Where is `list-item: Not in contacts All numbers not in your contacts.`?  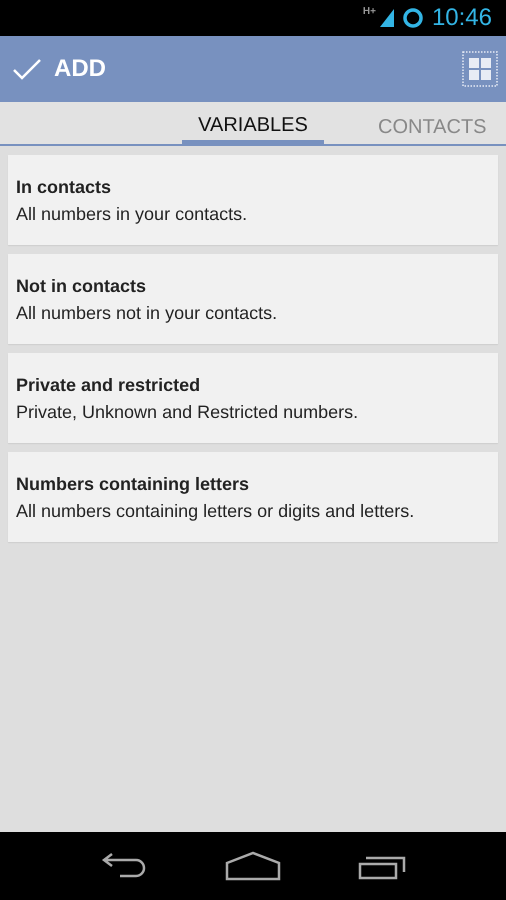
list-item: Not in contacts All numbers not in your contacts. is located at coordinates (253, 299).